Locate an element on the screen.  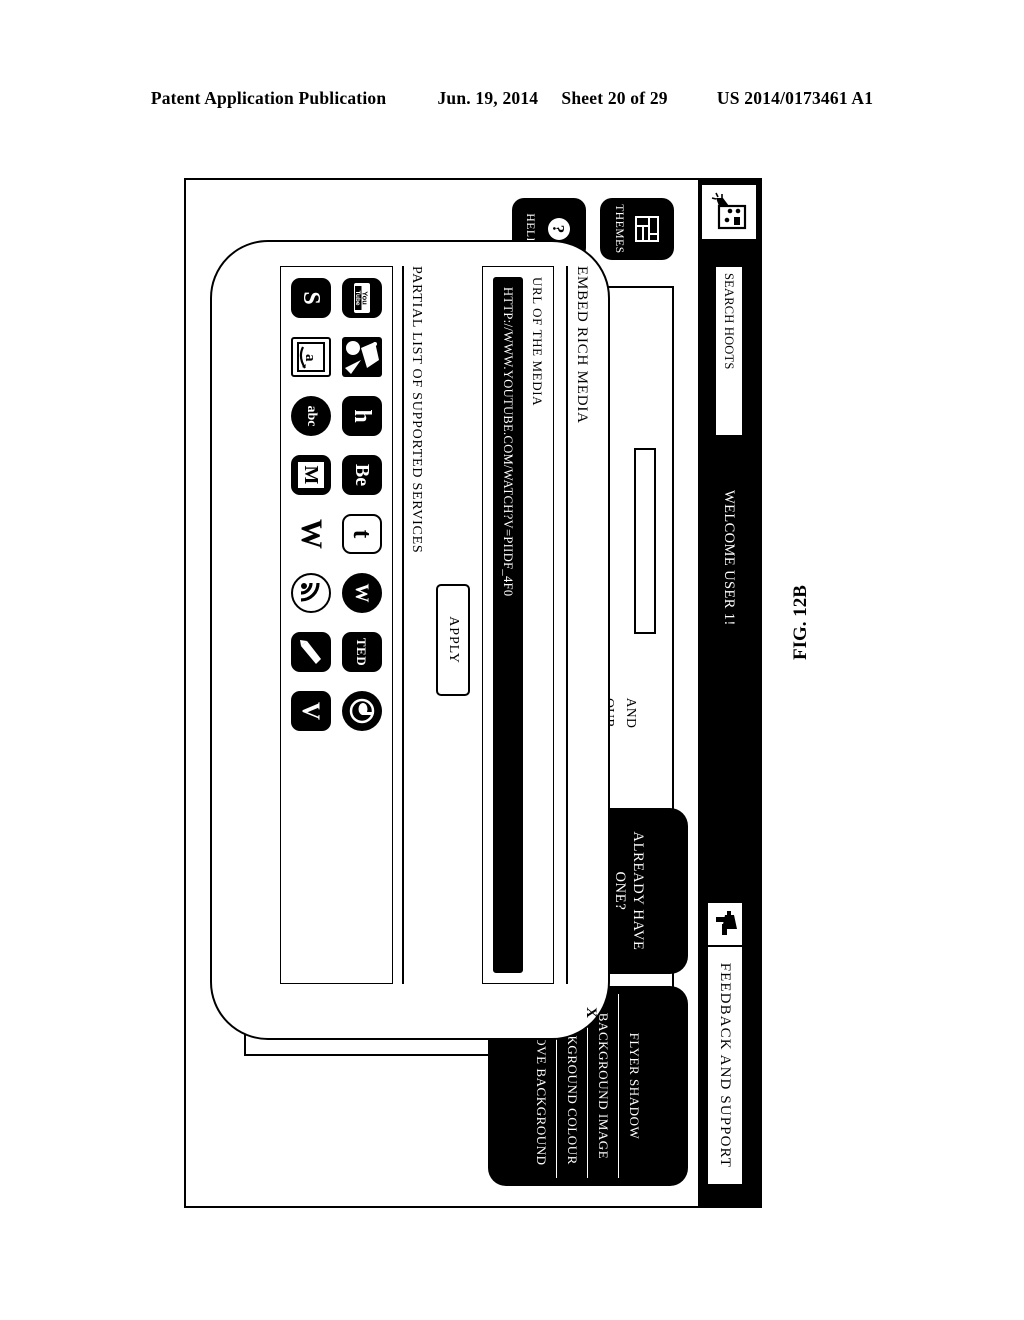
twitter-icon: t is located at coordinates (362, 534).